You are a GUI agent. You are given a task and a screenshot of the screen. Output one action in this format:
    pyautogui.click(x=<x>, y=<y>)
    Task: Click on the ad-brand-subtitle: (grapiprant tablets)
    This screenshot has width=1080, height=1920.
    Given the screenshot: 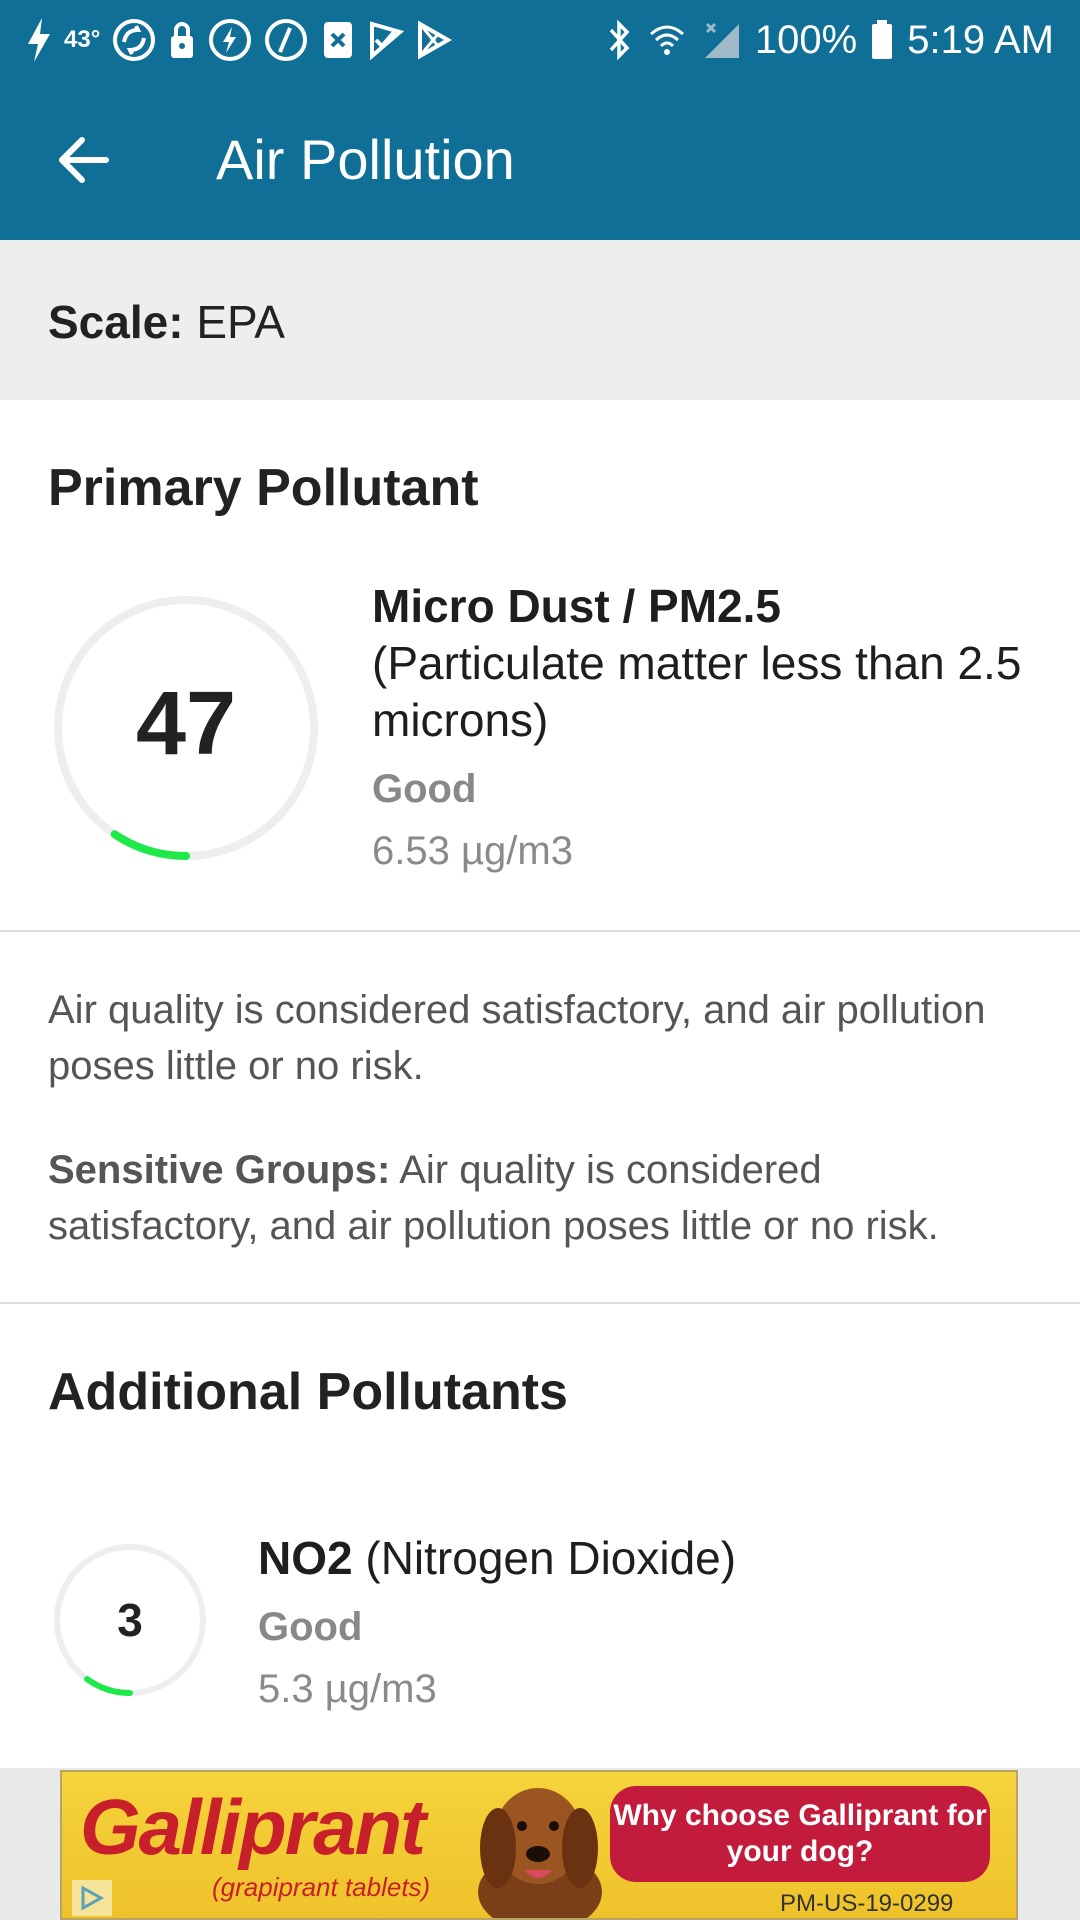 What is the action you would take?
    pyautogui.click(x=321, y=1887)
    